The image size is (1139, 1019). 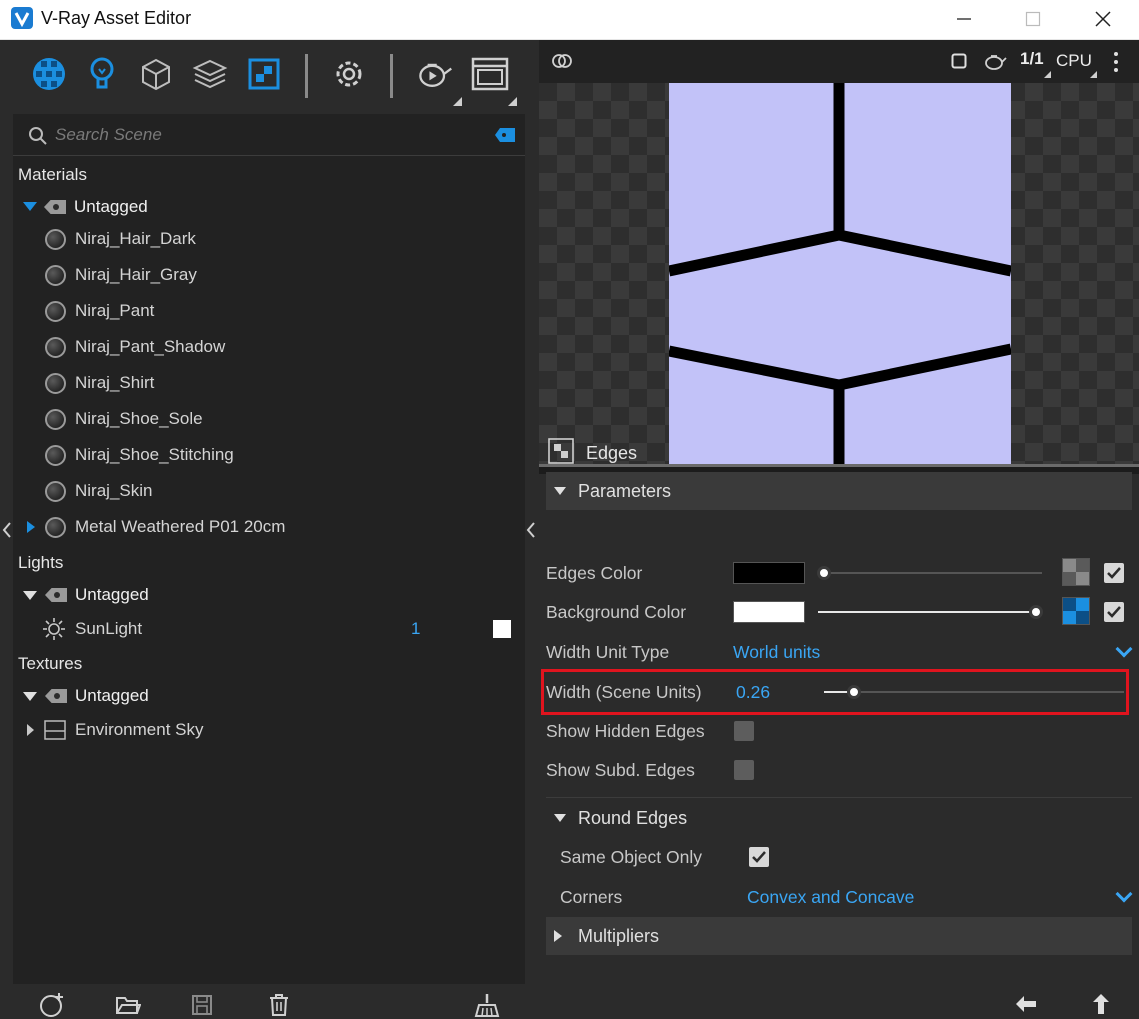 I want to click on light-toggle, so click(x=502, y=629).